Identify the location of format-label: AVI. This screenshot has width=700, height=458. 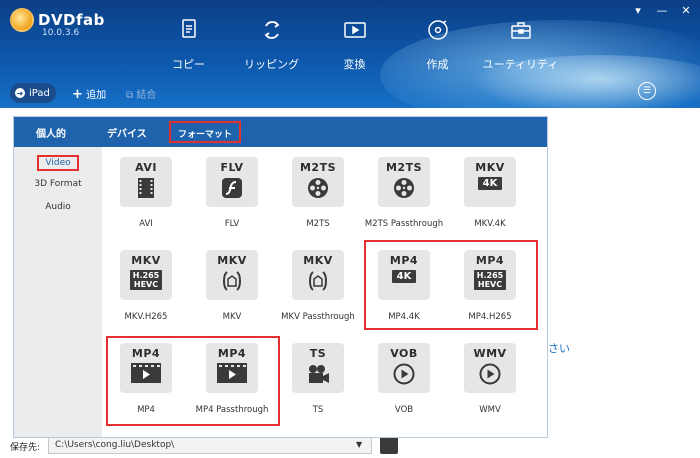
(146, 224).